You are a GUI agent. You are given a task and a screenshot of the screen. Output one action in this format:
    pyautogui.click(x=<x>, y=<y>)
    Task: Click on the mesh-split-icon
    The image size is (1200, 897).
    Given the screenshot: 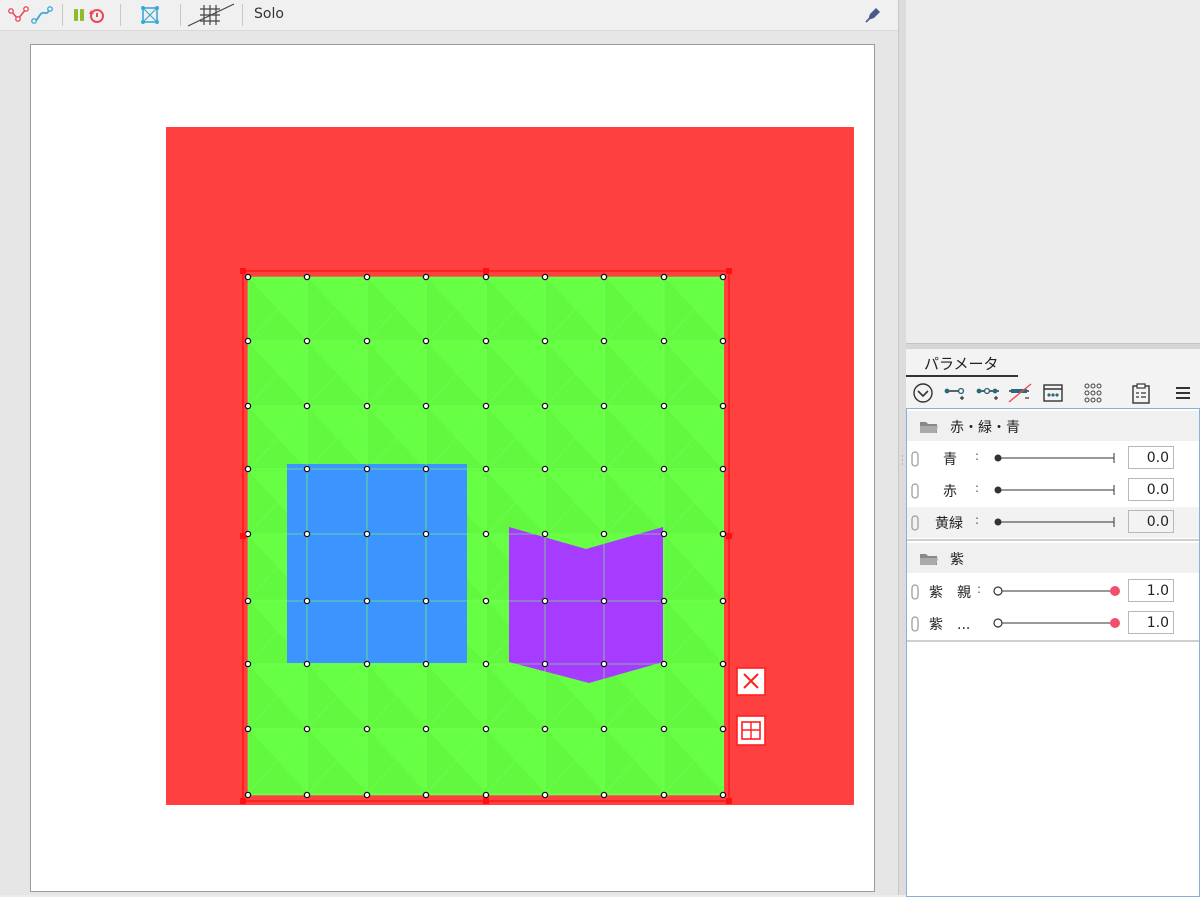 What is the action you would take?
    pyautogui.click(x=751, y=730)
    